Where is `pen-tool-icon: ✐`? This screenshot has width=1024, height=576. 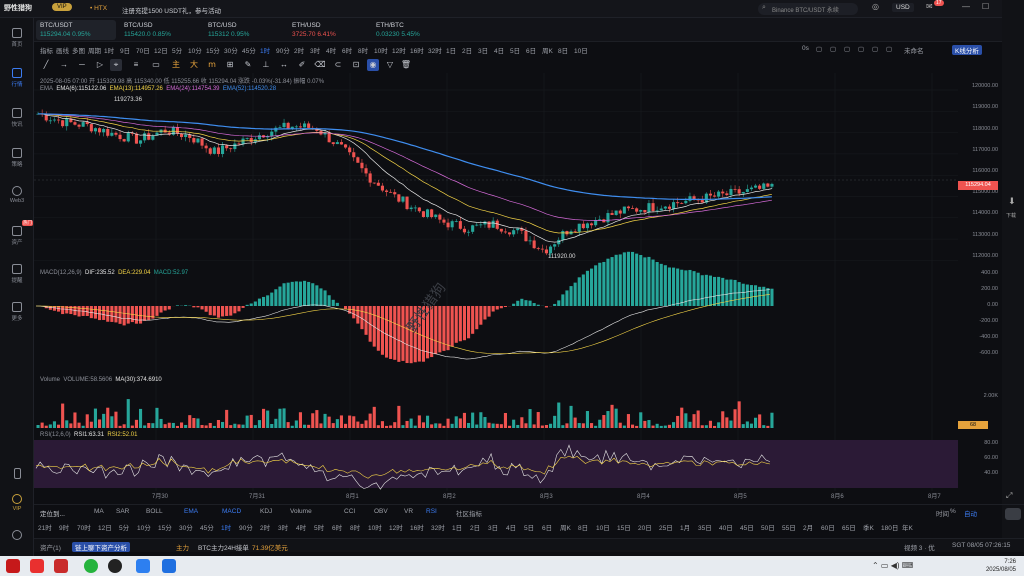
pen-tool-icon: ✐ is located at coordinates (302, 65).